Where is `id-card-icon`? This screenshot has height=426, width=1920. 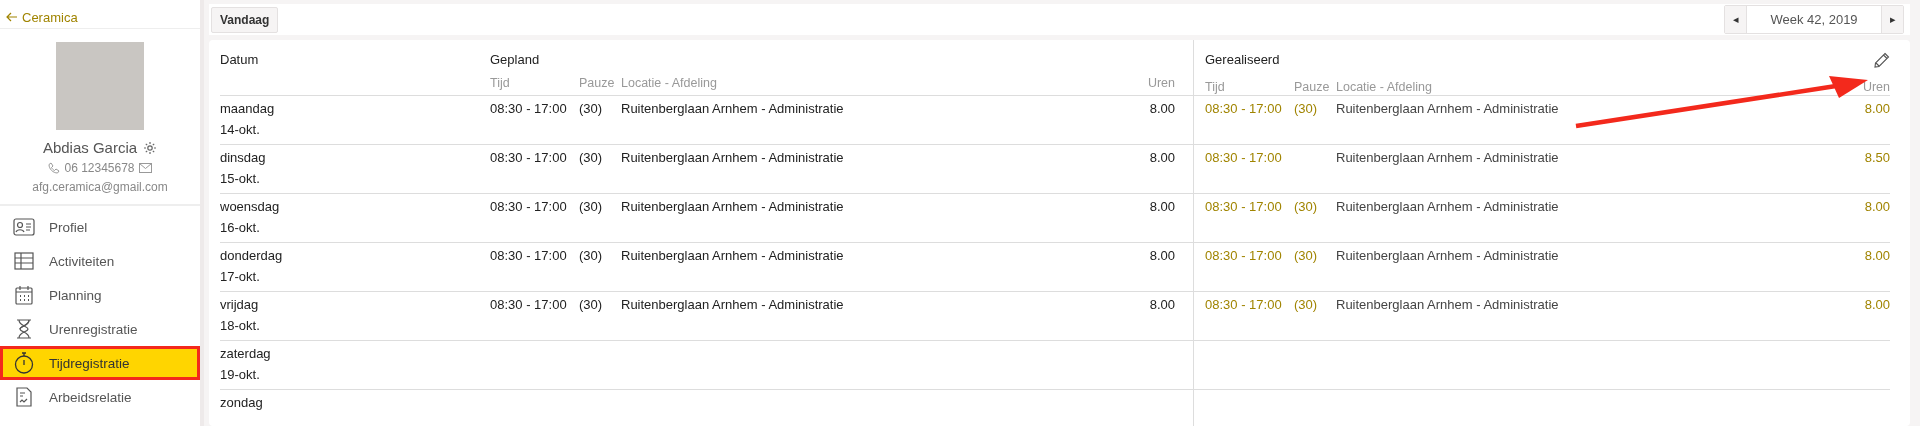 id-card-icon is located at coordinates (24, 227).